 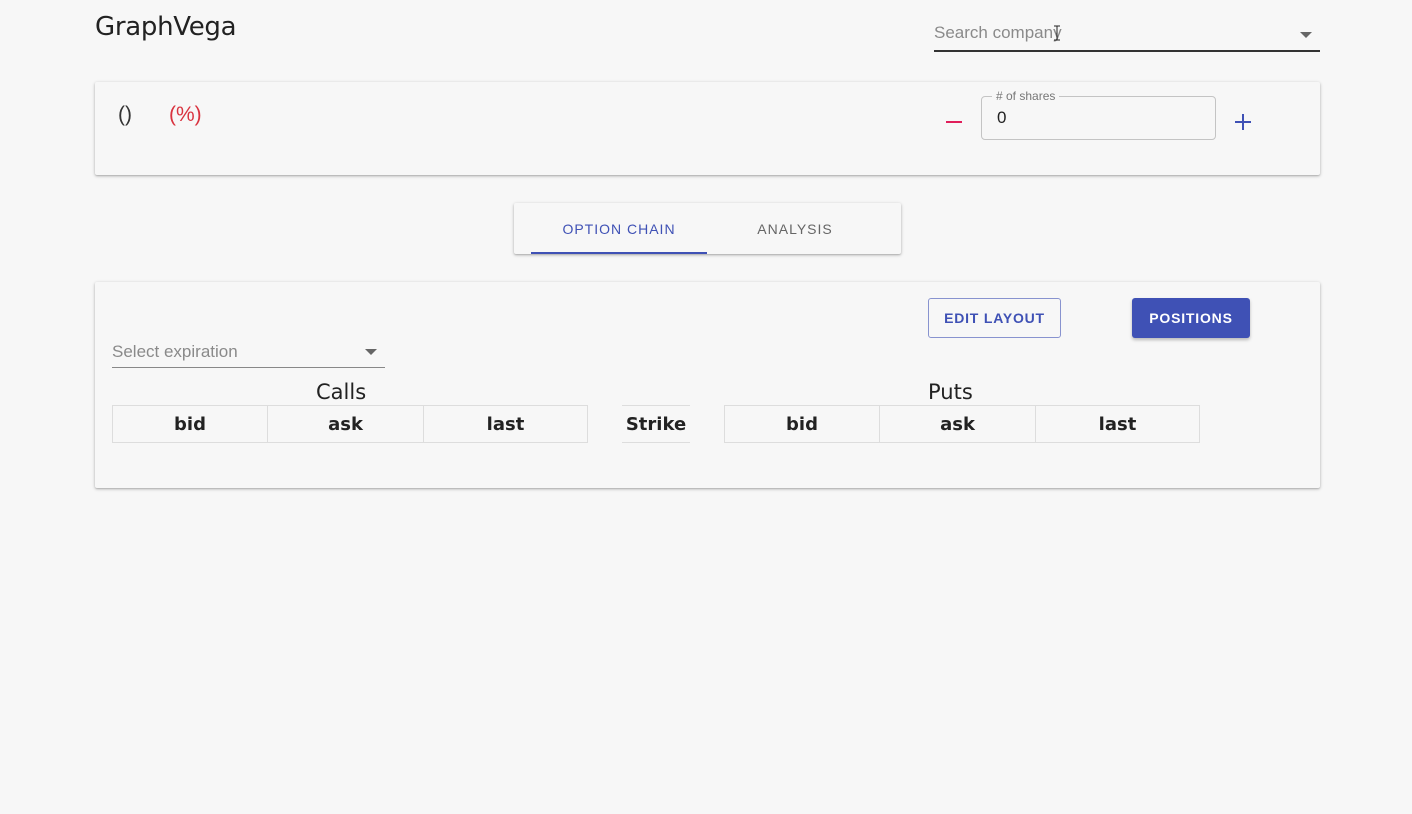 I want to click on minus-icon, so click(x=954, y=122).